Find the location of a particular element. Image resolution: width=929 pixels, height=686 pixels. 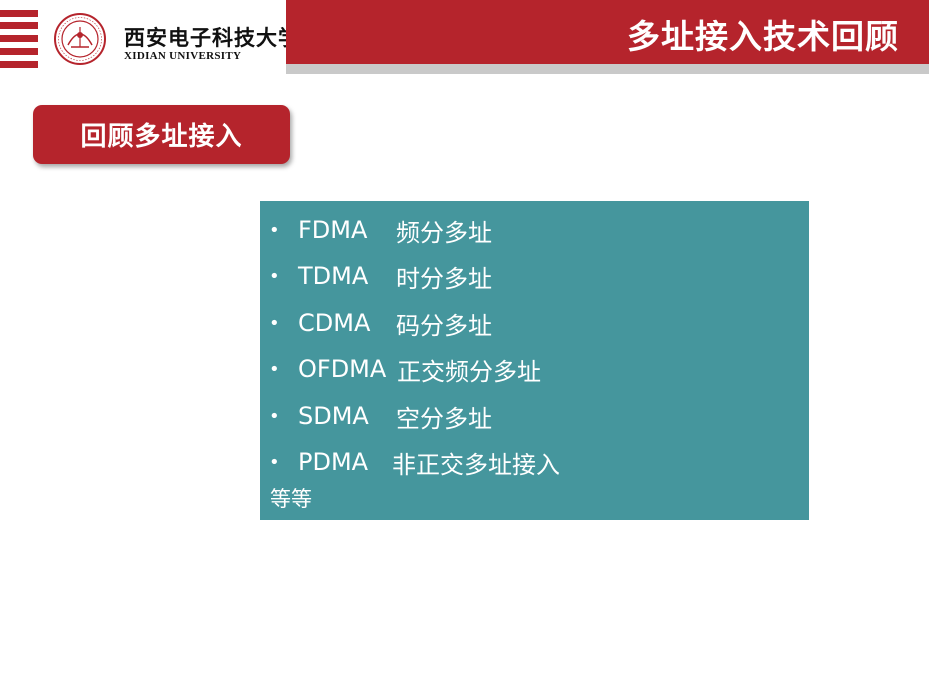

section-label: 回顾多址接入 is located at coordinates (161, 137).